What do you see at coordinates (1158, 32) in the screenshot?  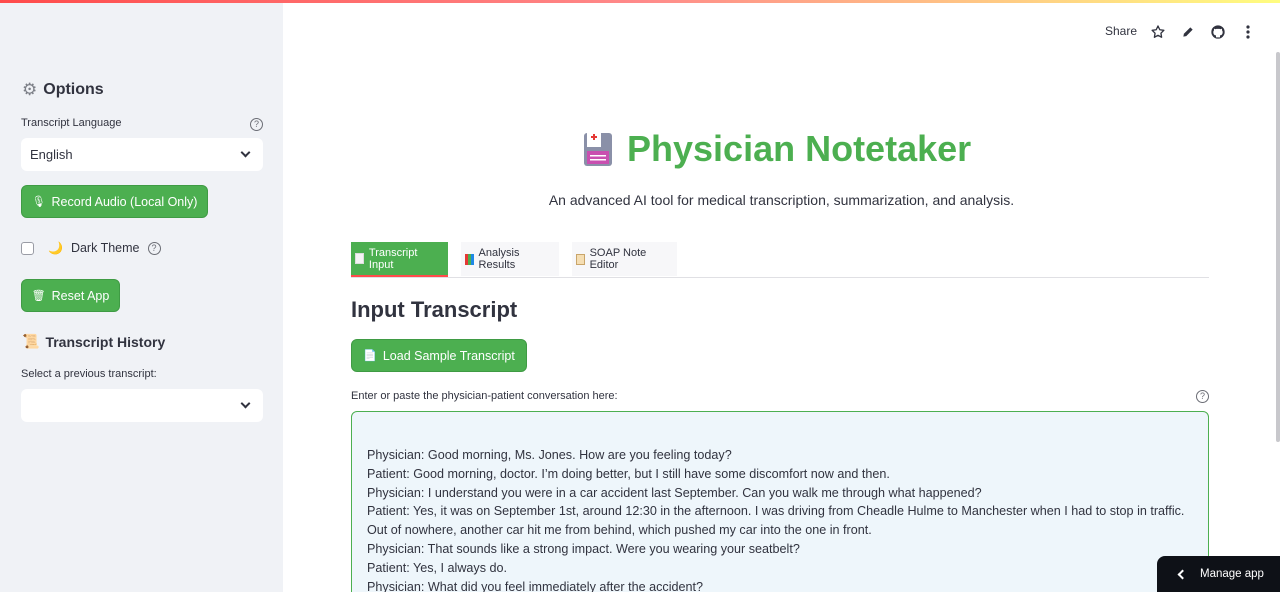 I see `star-icon` at bounding box center [1158, 32].